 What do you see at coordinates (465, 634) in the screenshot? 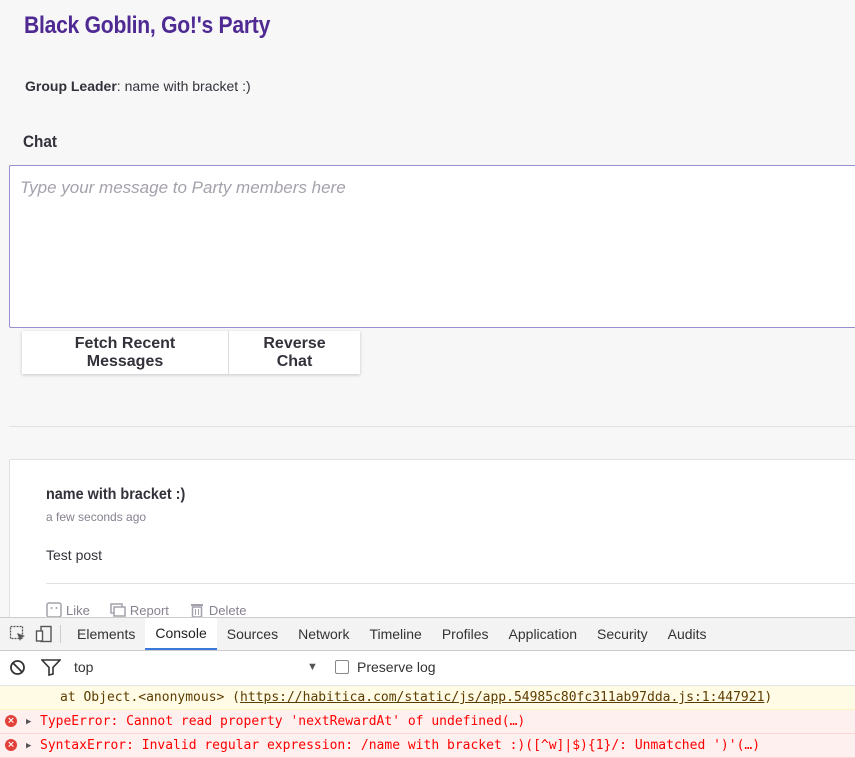
I see `tab-profiles: Profiles` at bounding box center [465, 634].